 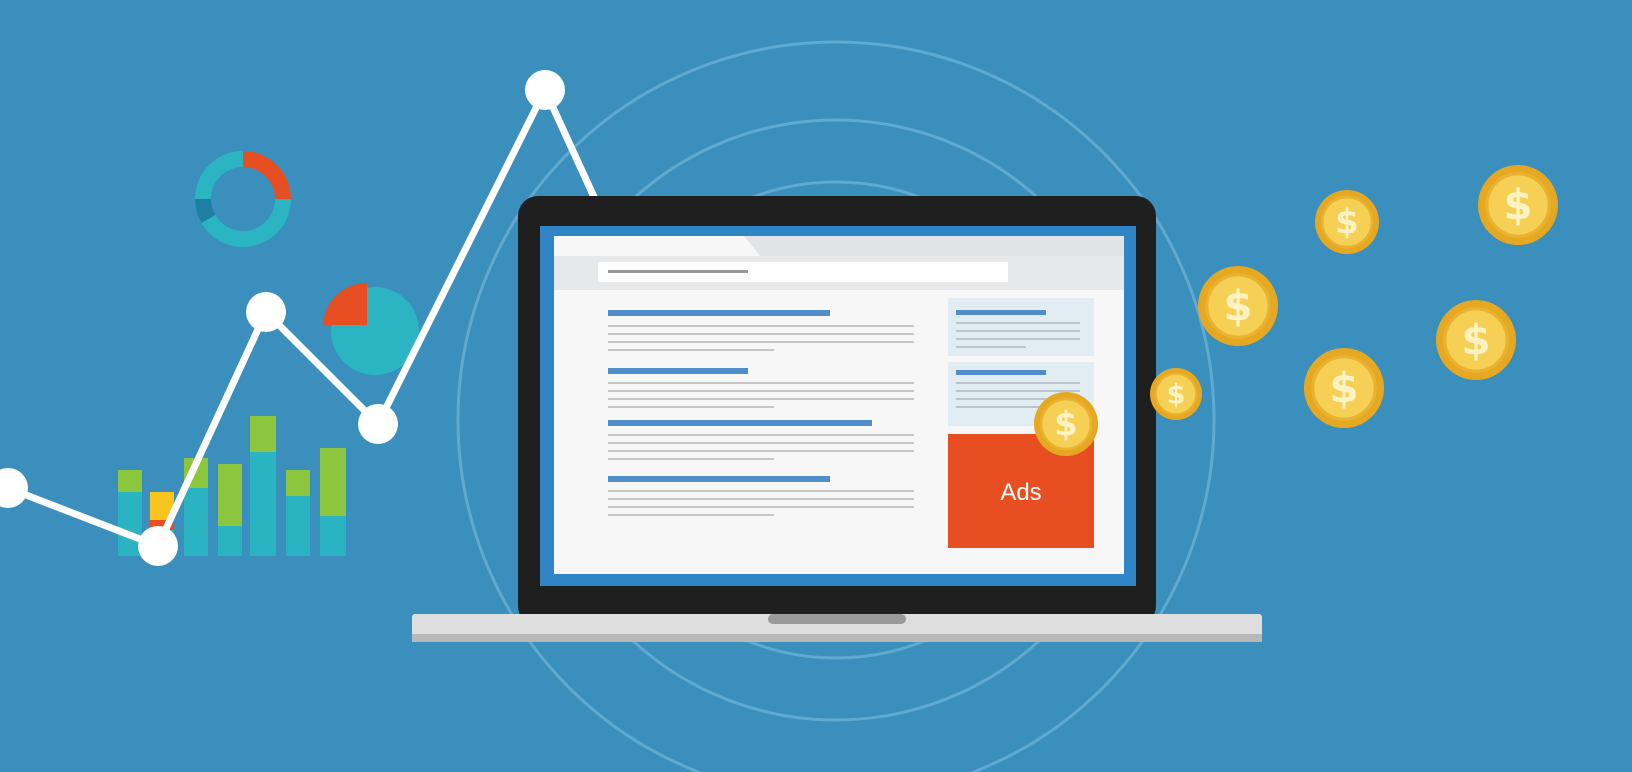 I want to click on address-bar-text, so click(x=678, y=271).